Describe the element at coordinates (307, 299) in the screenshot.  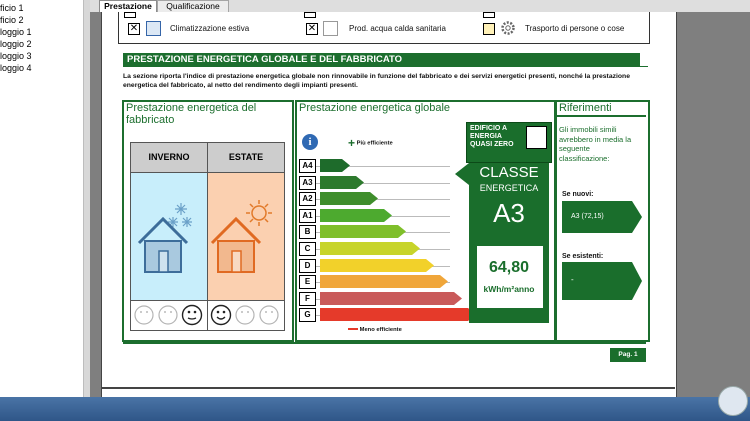
I see `scale-class-label: F` at that location.